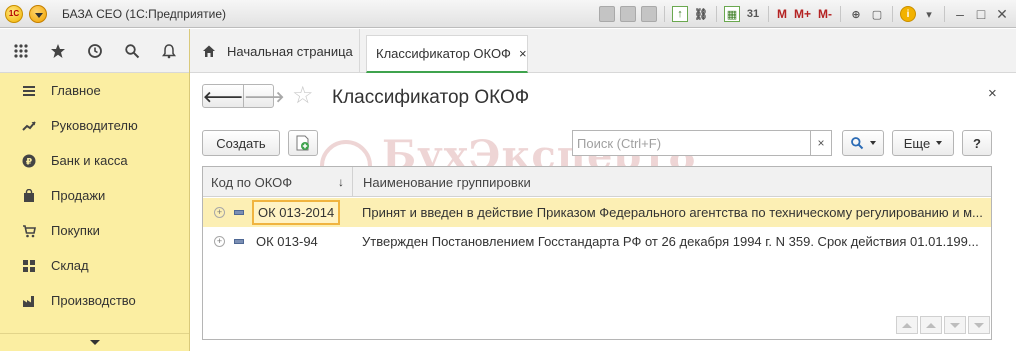 The image size is (1016, 351). I want to click on chevron-down-icon, so click(873, 143).